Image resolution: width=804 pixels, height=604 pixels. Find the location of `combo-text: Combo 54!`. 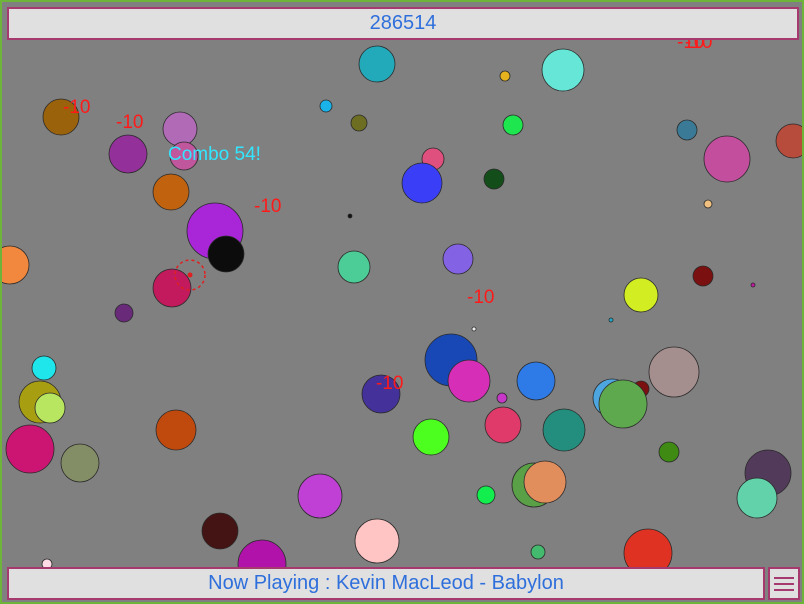

combo-text: Combo 54! is located at coordinates (214, 154).